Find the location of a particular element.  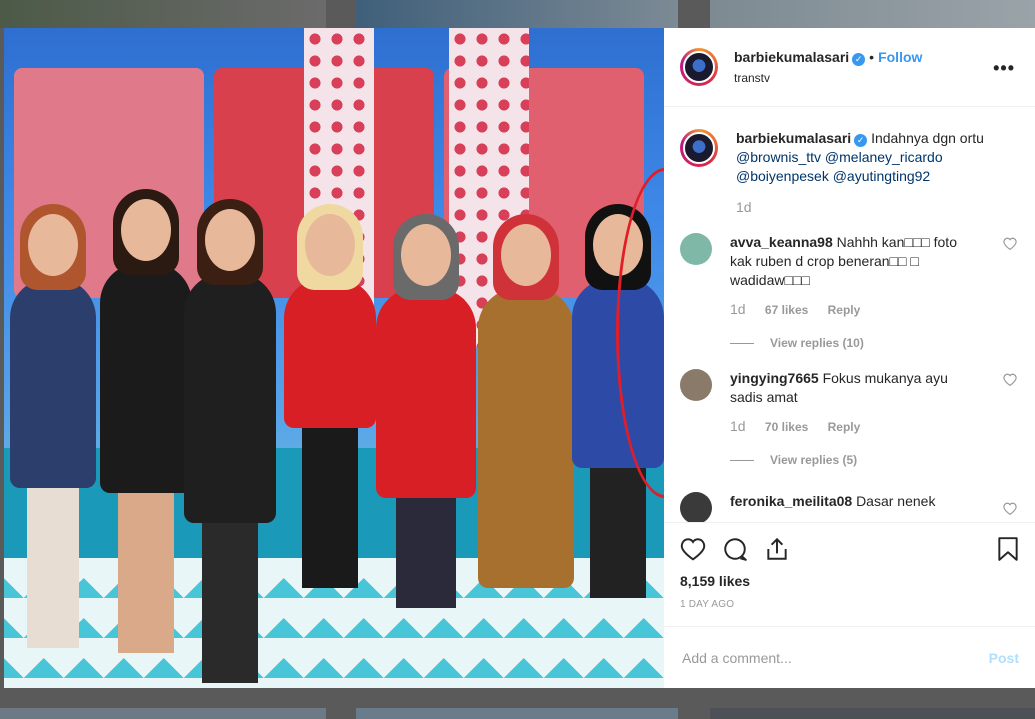

share-icon is located at coordinates (777, 551).